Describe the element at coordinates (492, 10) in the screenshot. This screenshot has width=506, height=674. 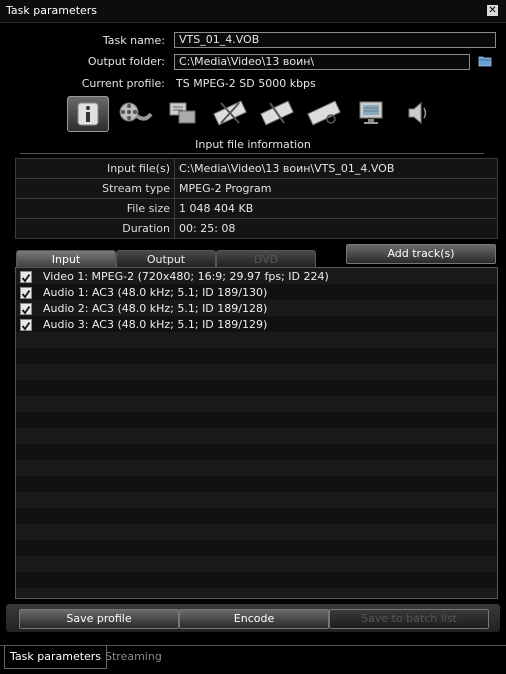
I see `close-icon: ✕` at that location.